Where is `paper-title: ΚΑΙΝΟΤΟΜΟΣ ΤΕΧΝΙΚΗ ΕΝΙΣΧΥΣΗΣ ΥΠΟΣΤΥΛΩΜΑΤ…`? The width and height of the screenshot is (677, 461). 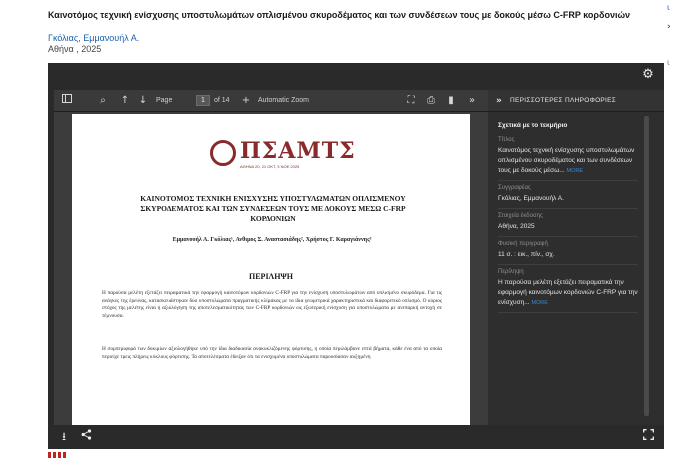
paper-title: ΚΑΙΝΟΤΟΜΟΣ ΤΕΧΝΙΚΗ ΕΝΙΣΧΥΣΗΣ ΥΠΟΣΤΥΛΩΜΑΤ… is located at coordinates (273, 208).